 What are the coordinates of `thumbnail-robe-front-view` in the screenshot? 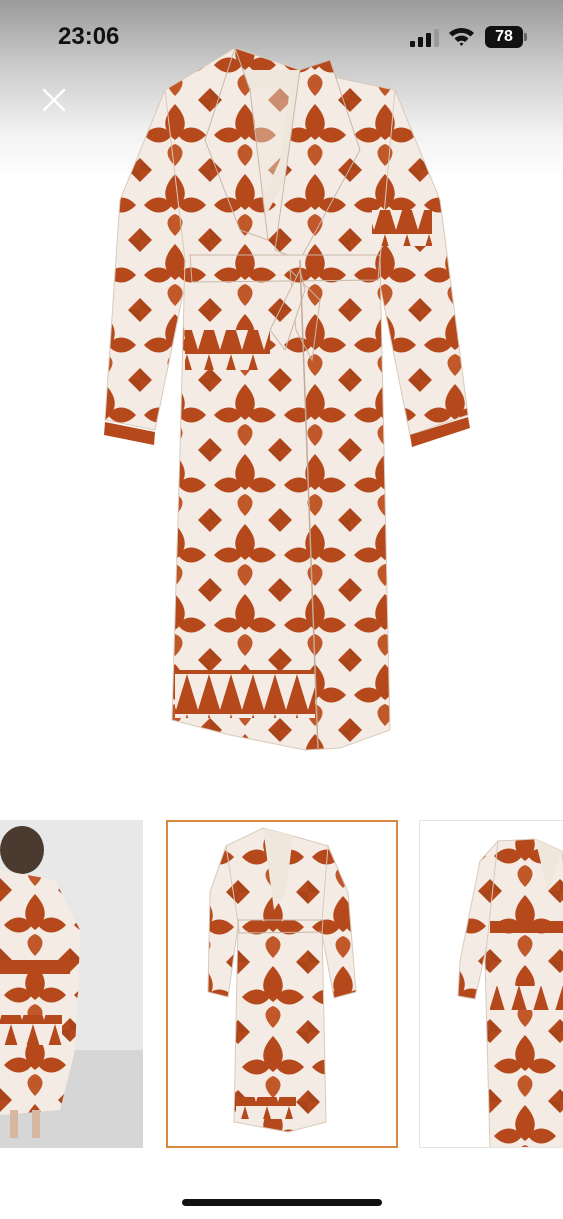 It's located at (282, 984).